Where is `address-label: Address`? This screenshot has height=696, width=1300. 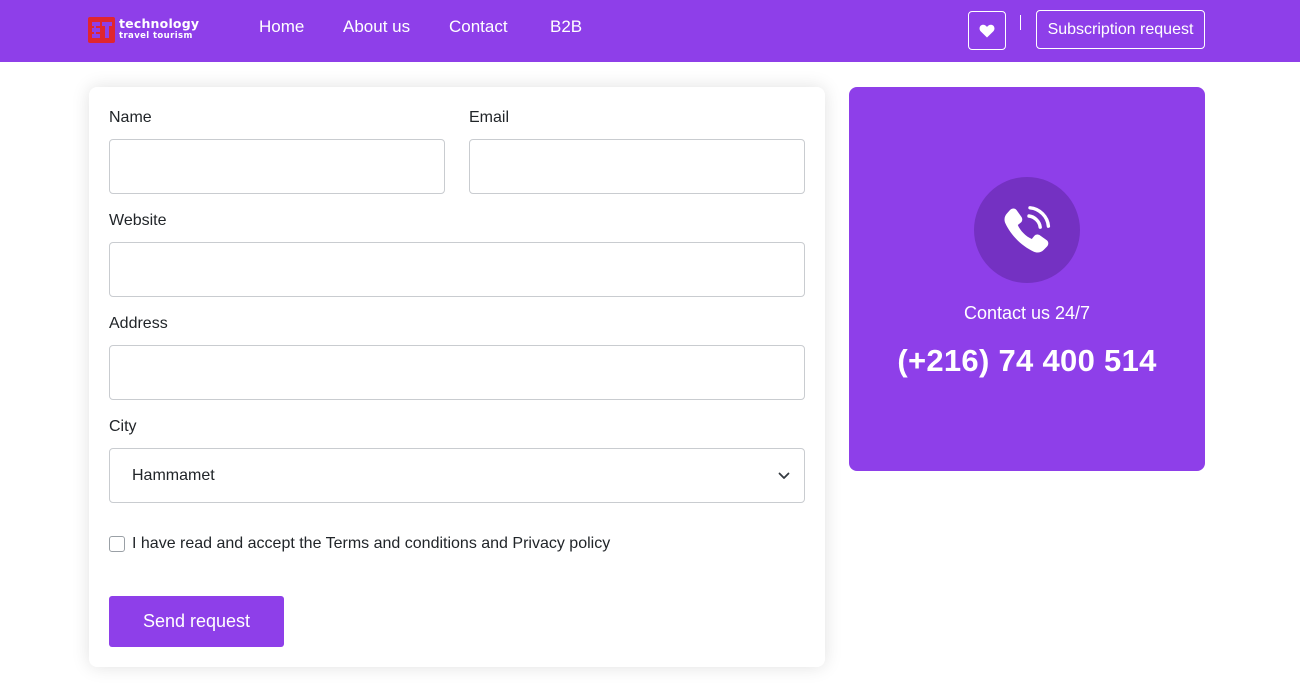
address-label: Address is located at coordinates (138, 323).